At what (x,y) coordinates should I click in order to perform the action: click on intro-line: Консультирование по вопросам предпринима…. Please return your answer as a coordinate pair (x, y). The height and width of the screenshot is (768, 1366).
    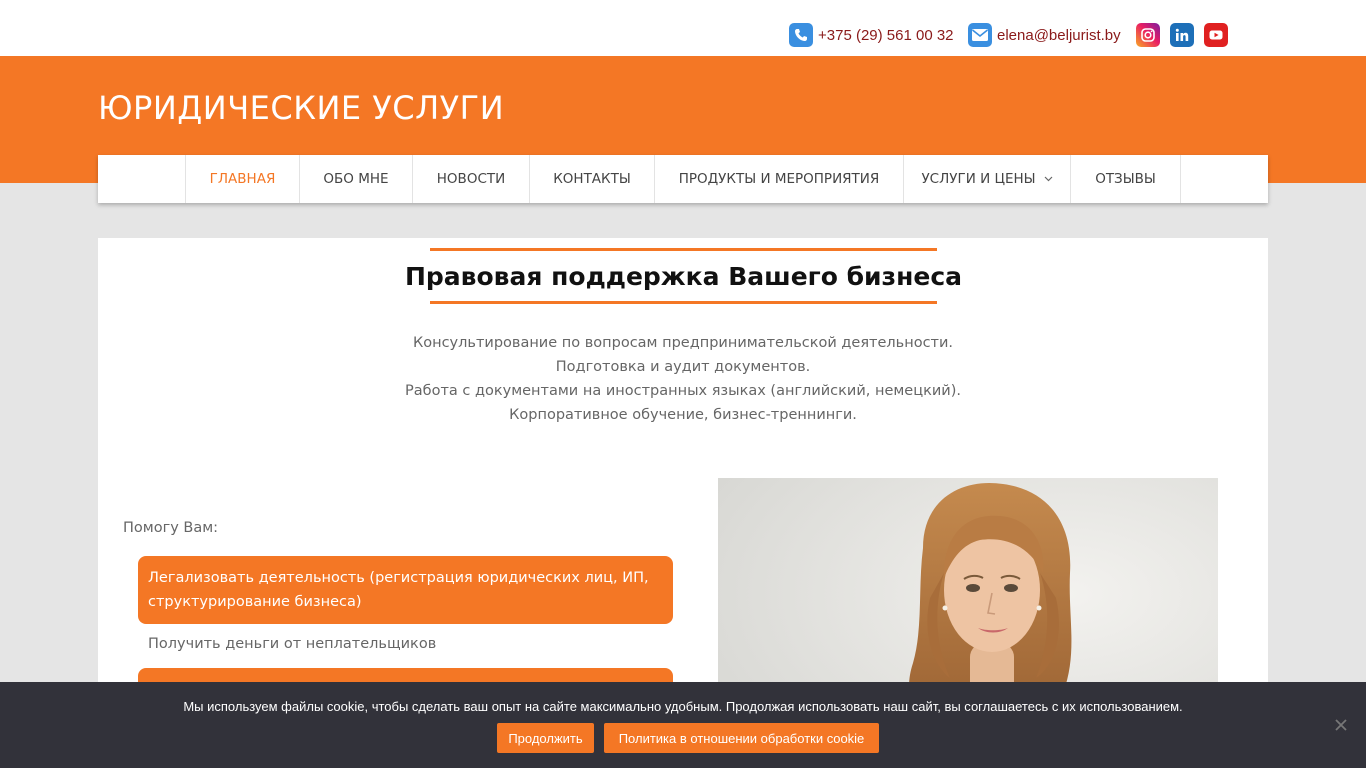
    Looking at the image, I should click on (683, 343).